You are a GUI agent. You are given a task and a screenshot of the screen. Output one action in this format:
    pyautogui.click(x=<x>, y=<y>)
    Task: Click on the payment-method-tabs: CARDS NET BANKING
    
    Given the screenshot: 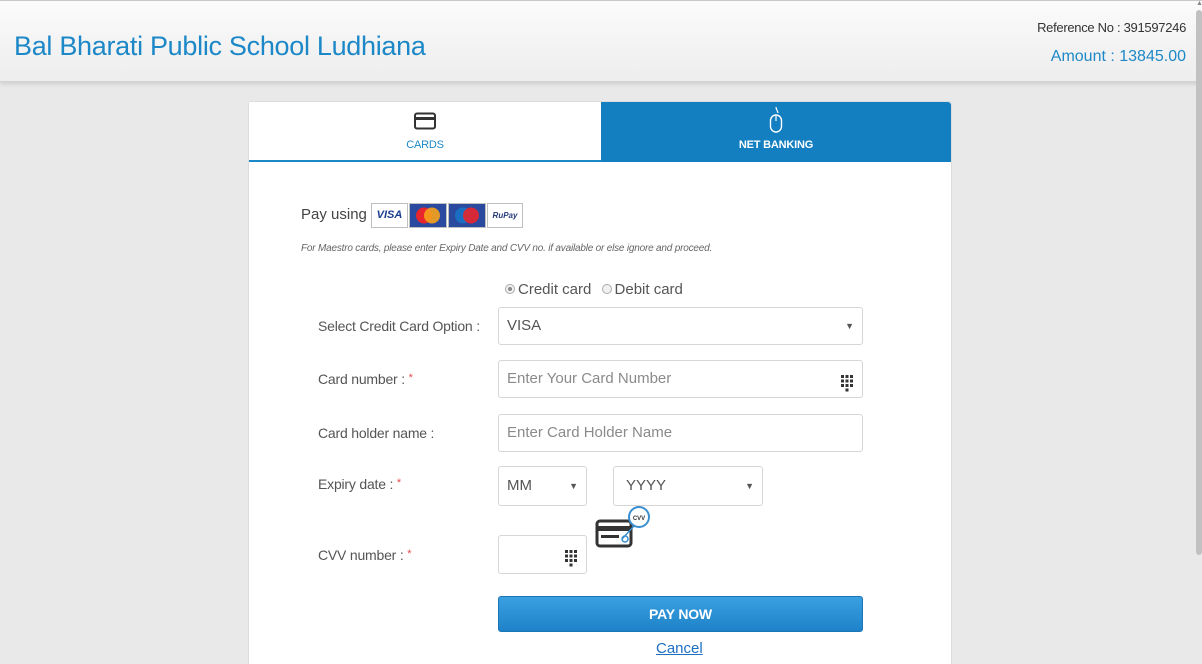 What is the action you would take?
    pyautogui.click(x=600, y=132)
    